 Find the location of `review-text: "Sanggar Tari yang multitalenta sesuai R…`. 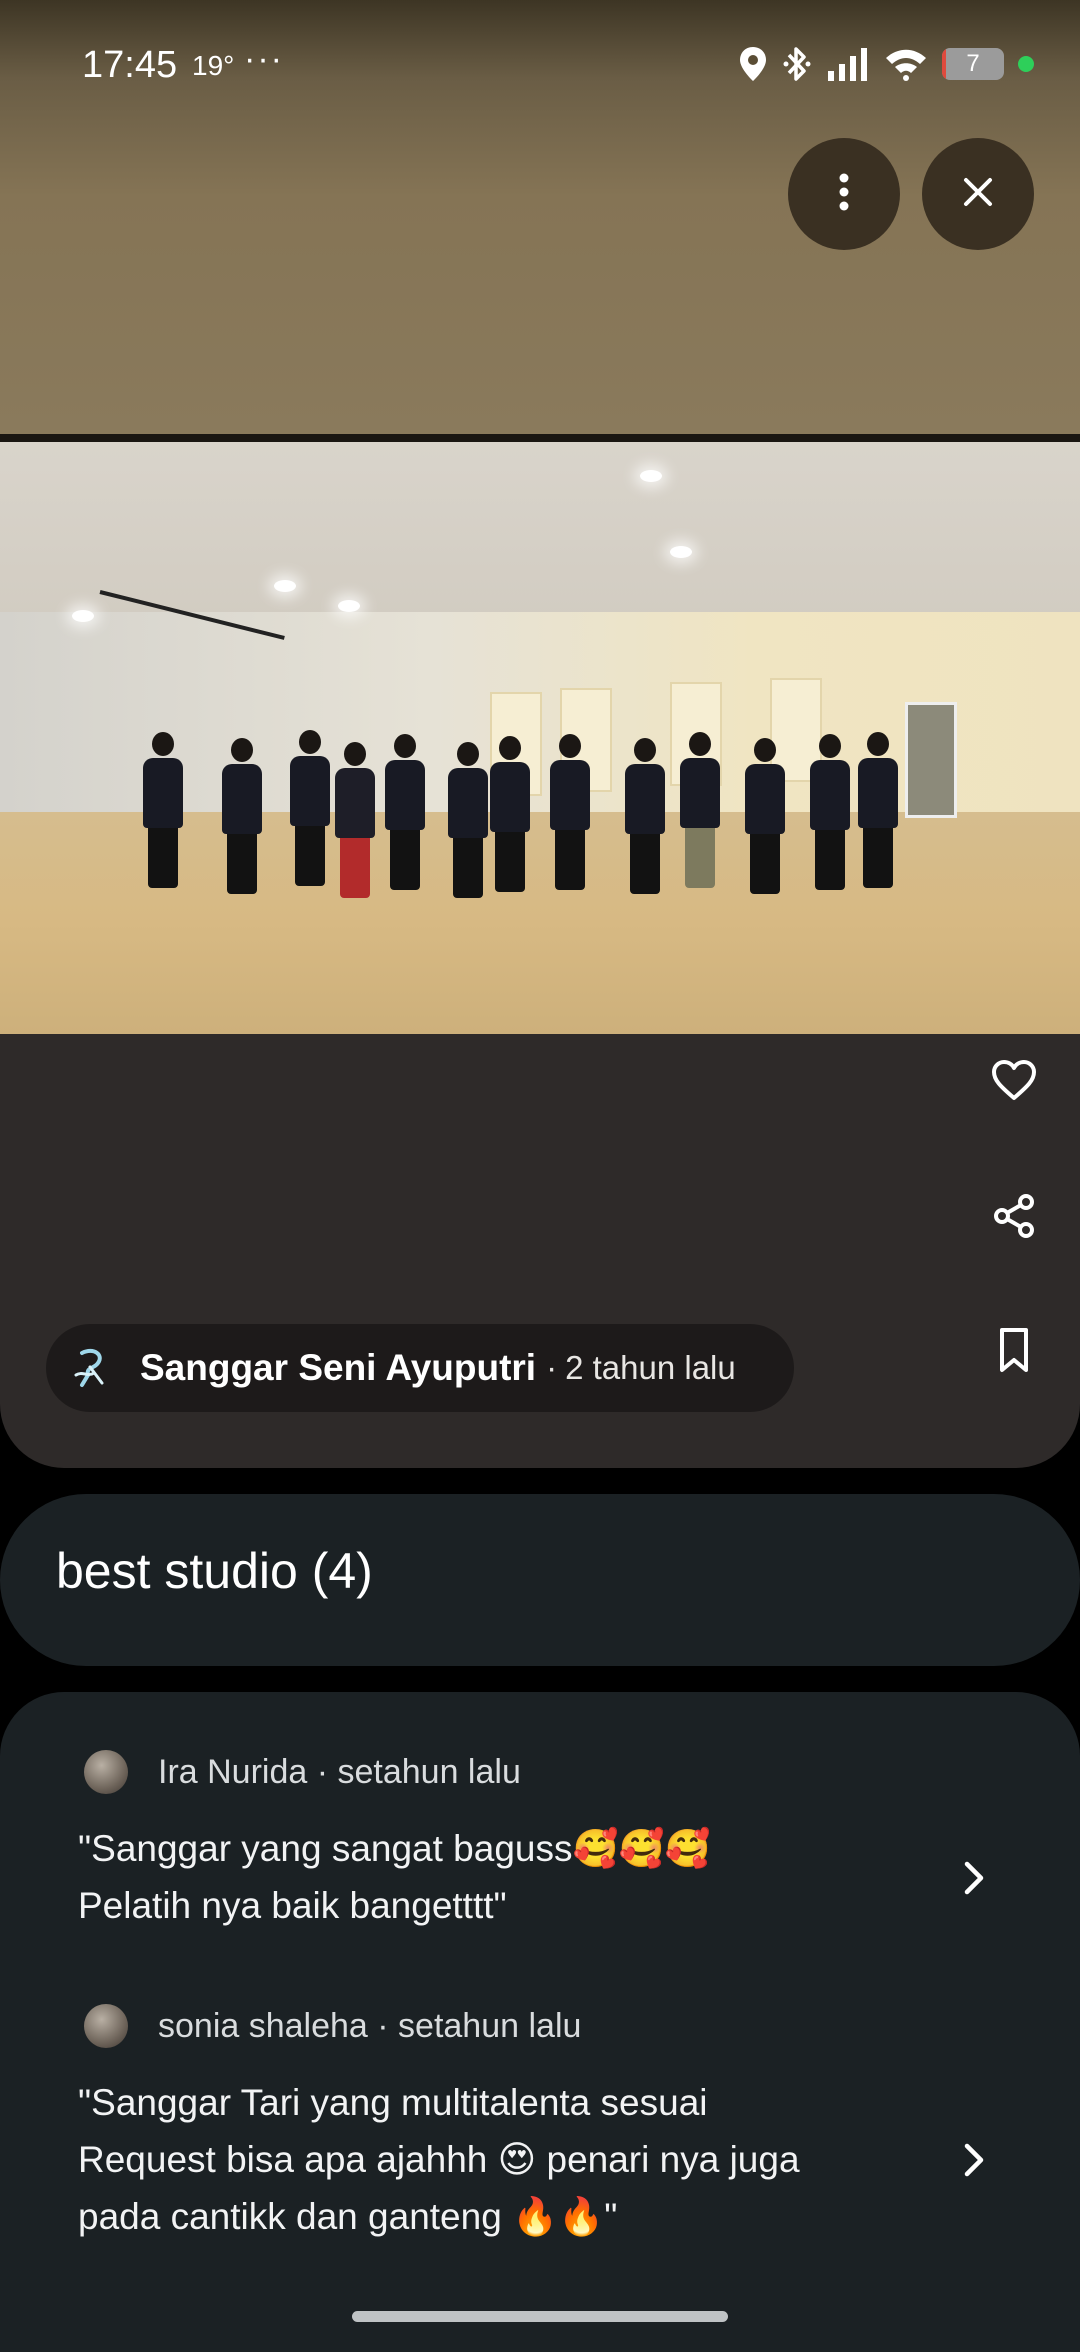

review-text: "Sanggar Tari yang multitalenta sesuai R… is located at coordinates (439, 2159).